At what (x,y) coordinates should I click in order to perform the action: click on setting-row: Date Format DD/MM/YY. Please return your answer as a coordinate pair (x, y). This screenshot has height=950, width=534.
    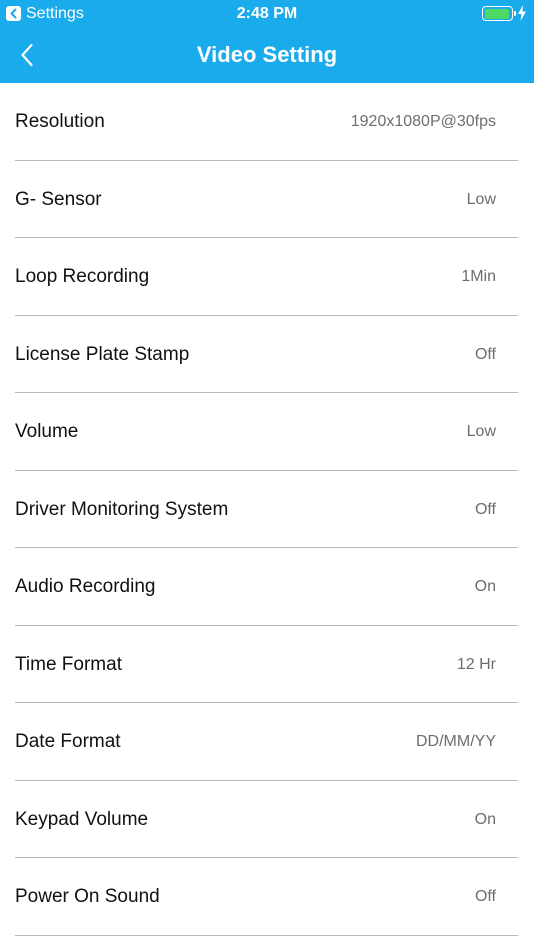
    Looking at the image, I should click on (267, 742).